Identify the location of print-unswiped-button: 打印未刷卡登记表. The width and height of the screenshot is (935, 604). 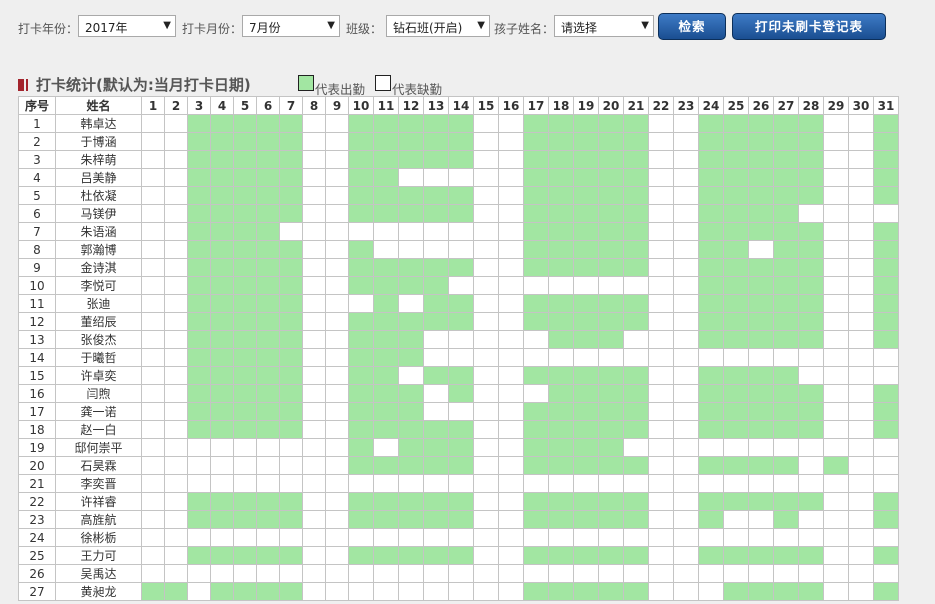
(809, 26).